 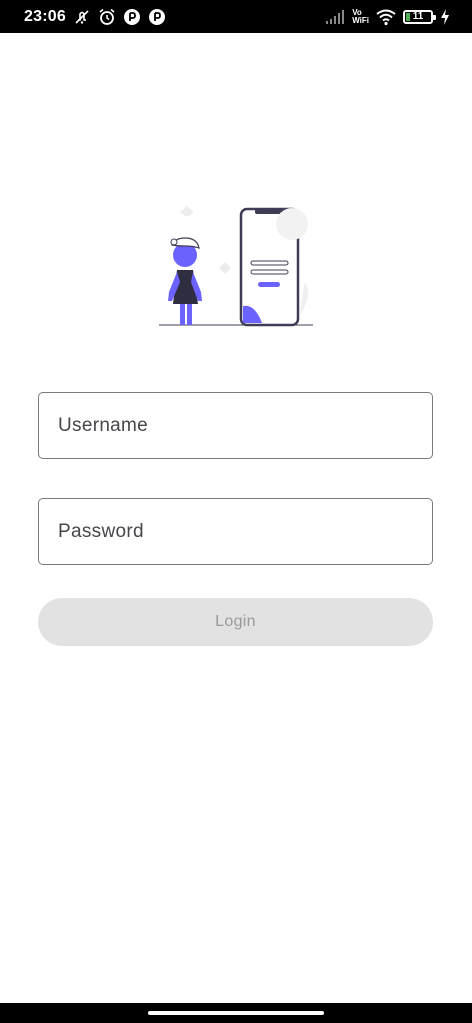 I want to click on username-field, so click(x=235, y=425).